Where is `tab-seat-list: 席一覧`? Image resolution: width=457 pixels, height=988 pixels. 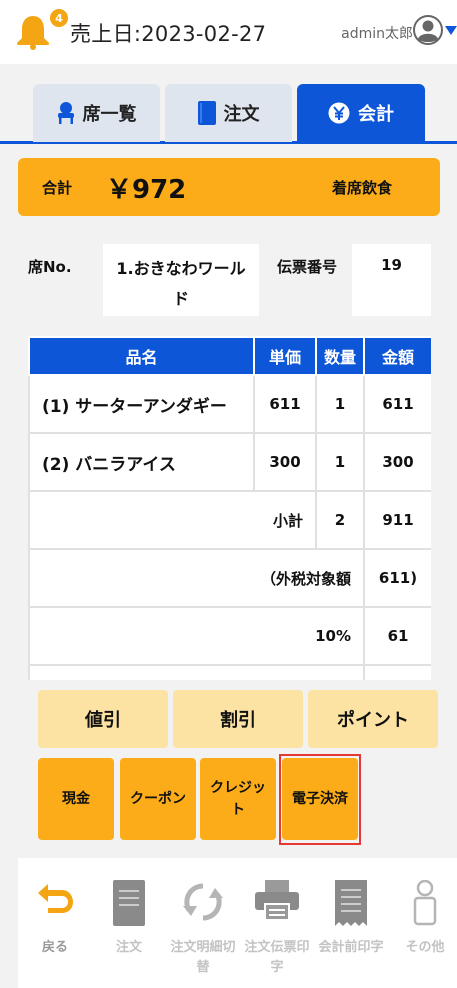
tab-seat-list: 席一覧 is located at coordinates (96, 113).